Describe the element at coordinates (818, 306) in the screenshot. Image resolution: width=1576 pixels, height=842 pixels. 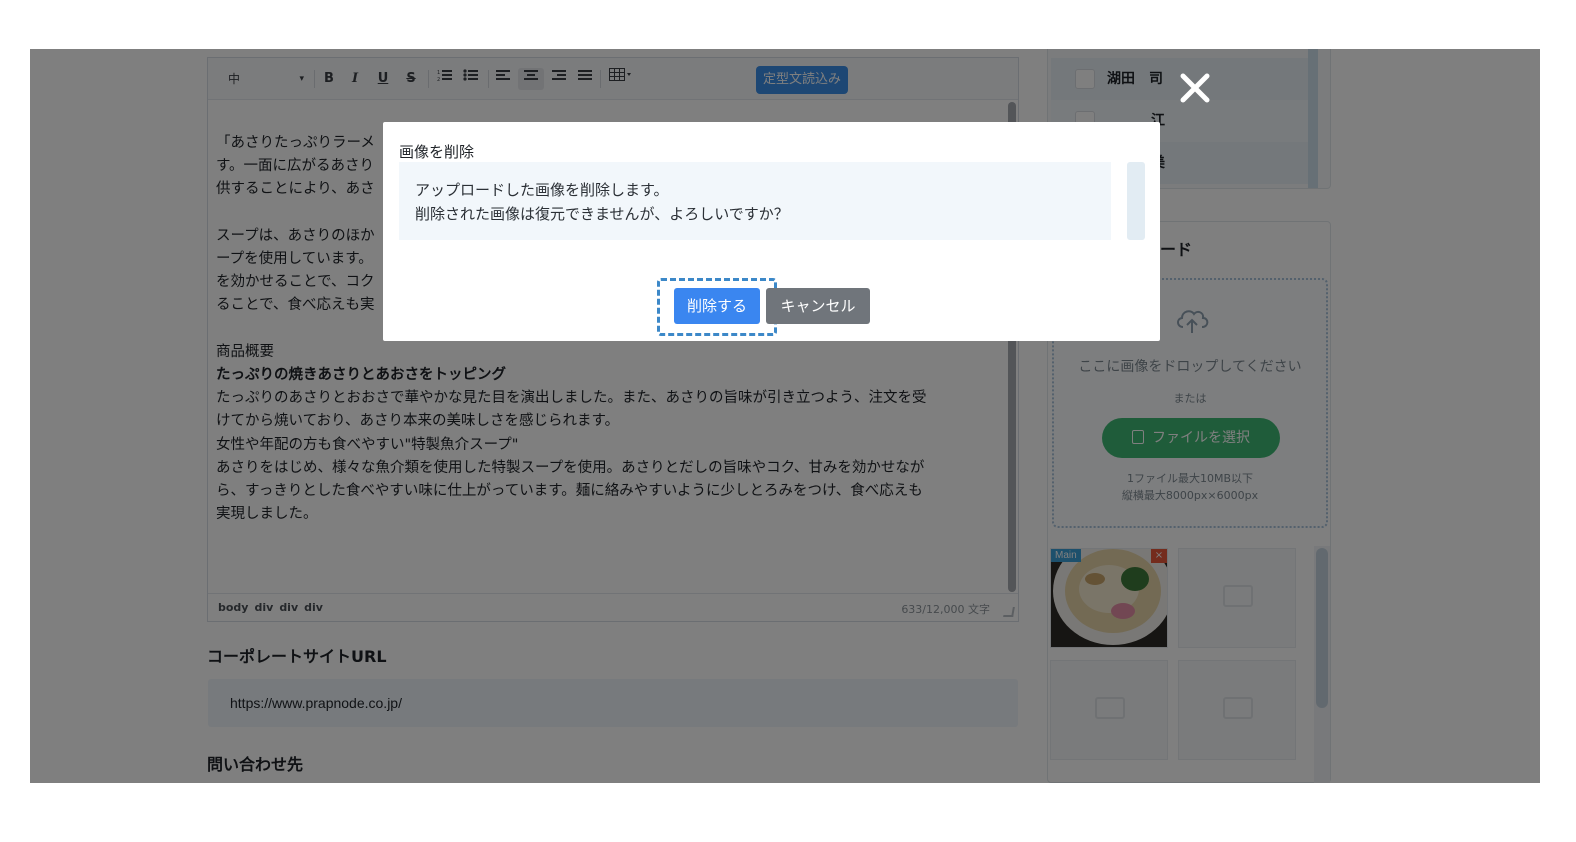
I see `cancel-button: キャンセル` at that location.